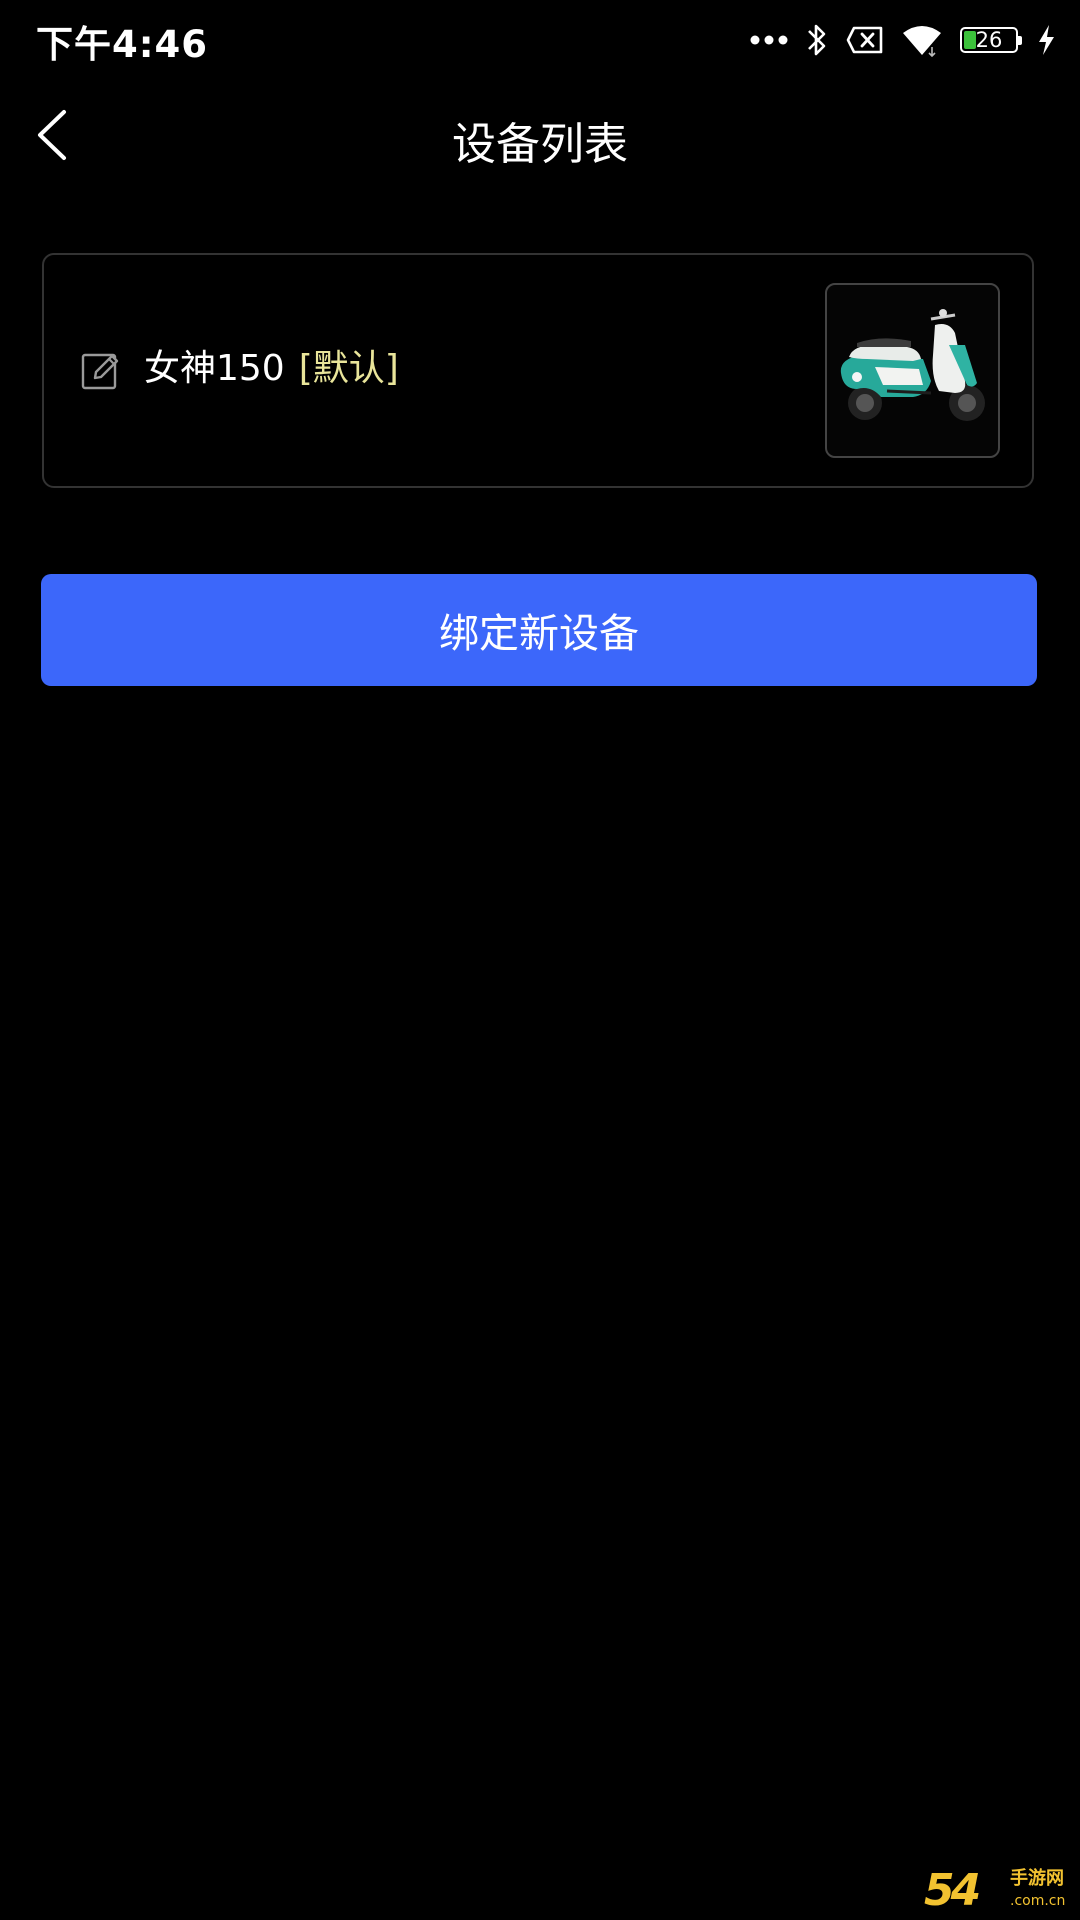 This screenshot has height=1920, width=1080. What do you see at coordinates (348, 368) in the screenshot?
I see `default-badge: [默认]` at bounding box center [348, 368].